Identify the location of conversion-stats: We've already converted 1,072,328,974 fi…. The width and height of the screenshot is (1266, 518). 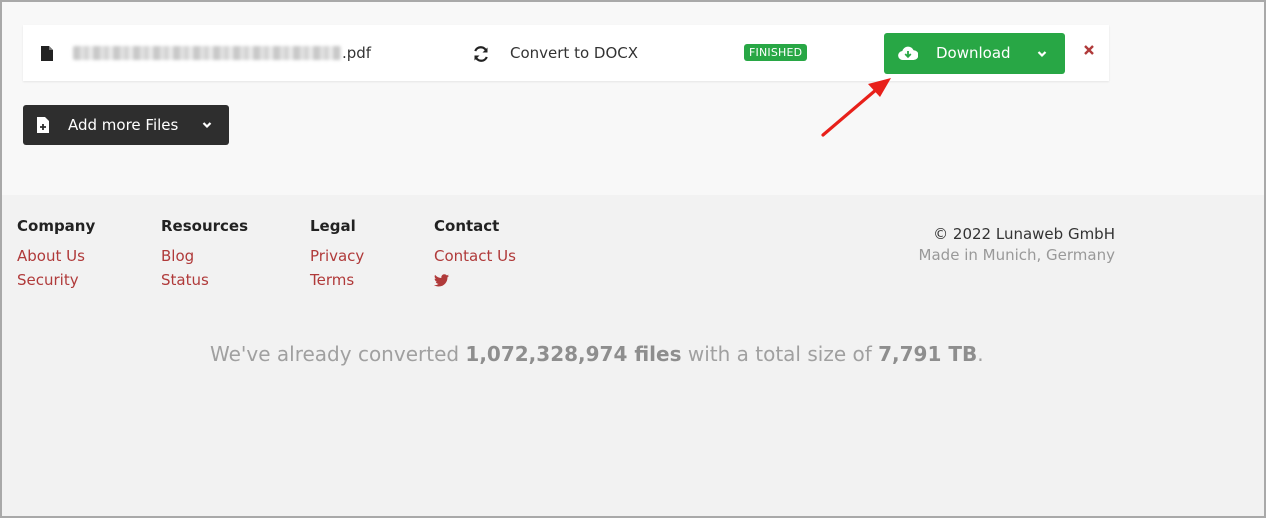
(597, 354).